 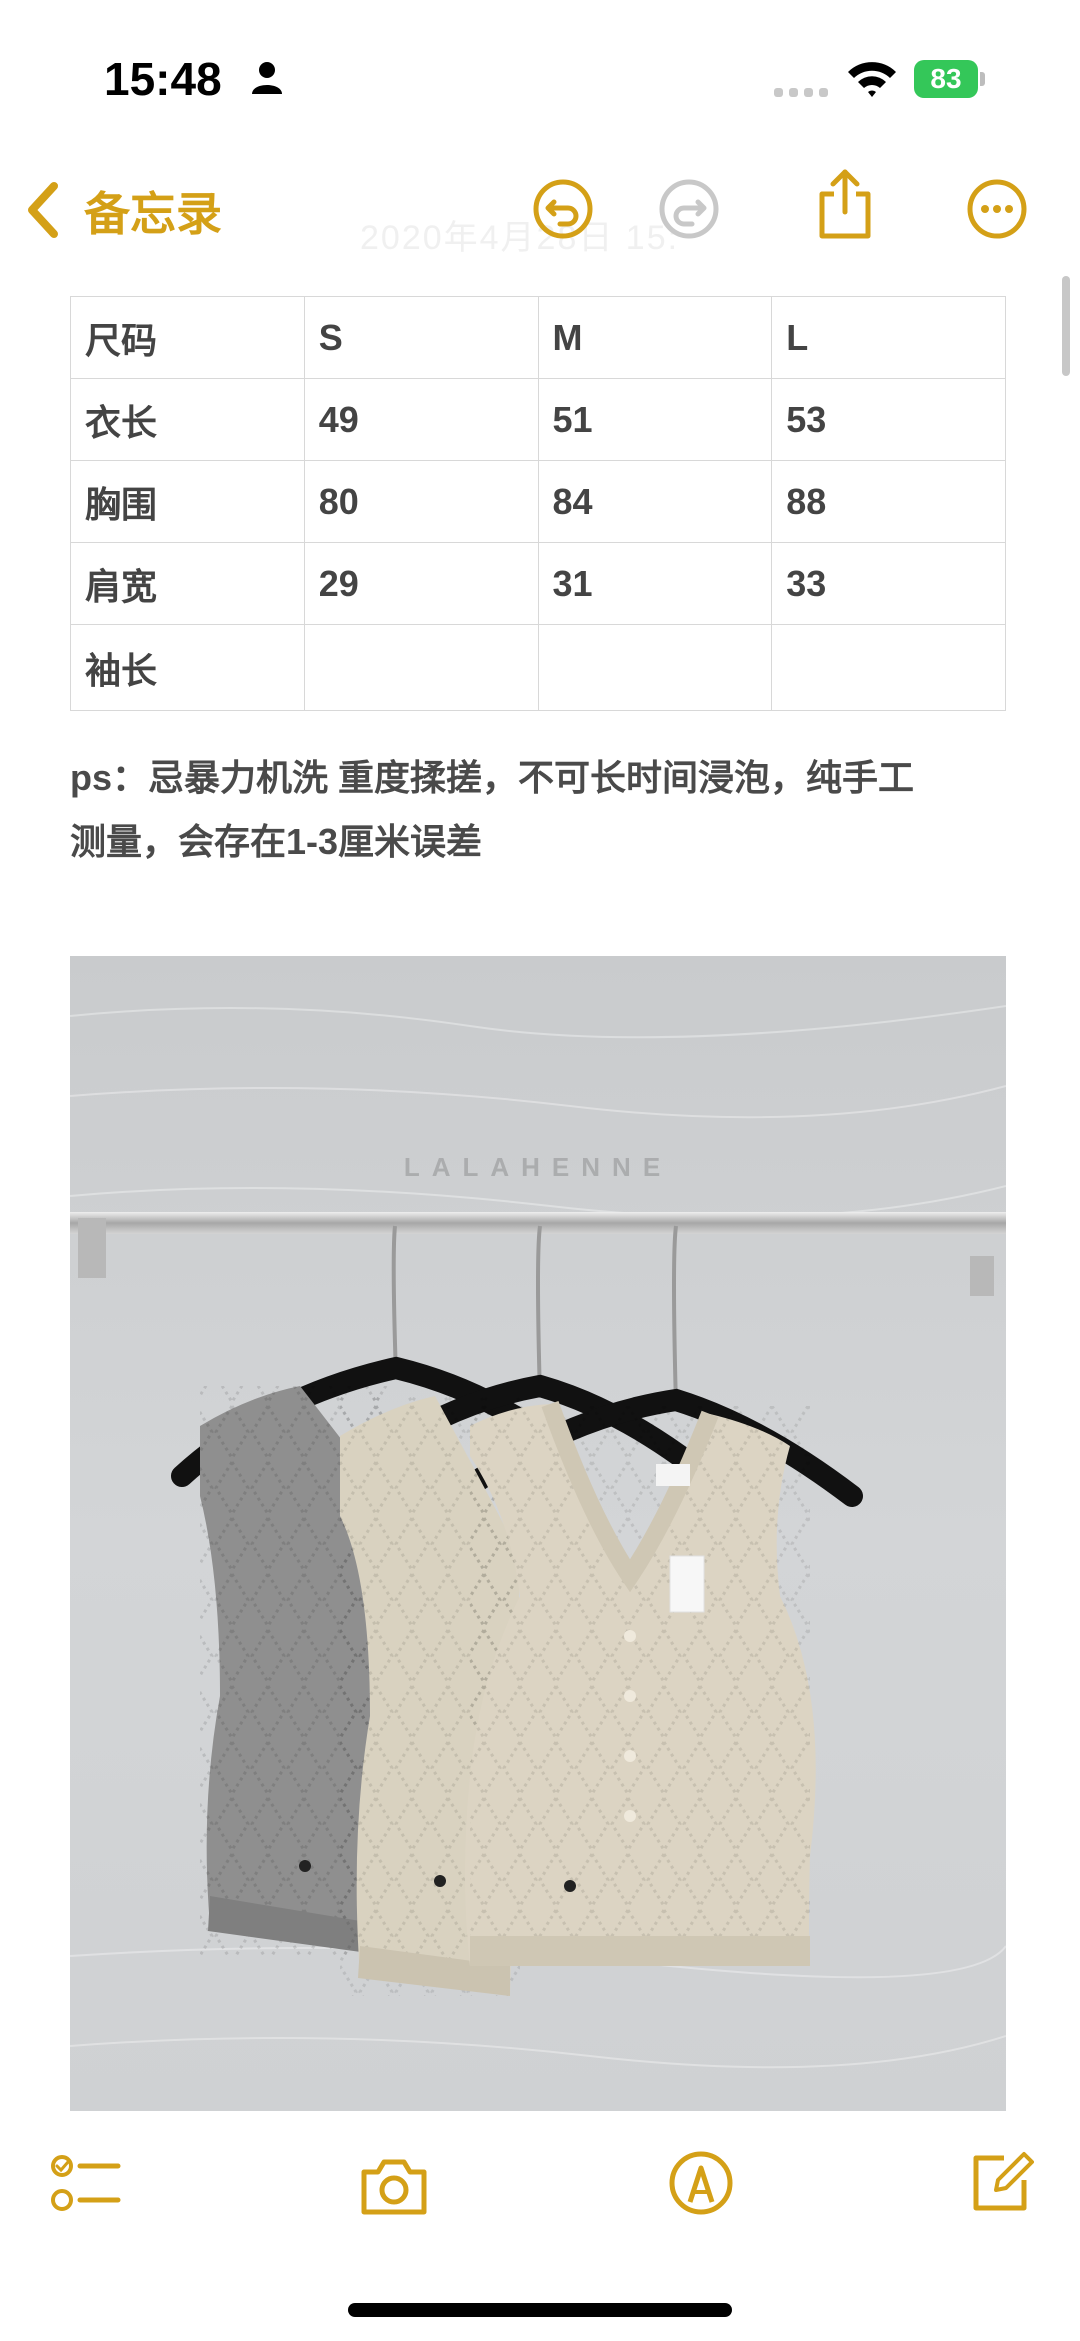 I want to click on back-button: 备忘录, so click(x=153, y=211).